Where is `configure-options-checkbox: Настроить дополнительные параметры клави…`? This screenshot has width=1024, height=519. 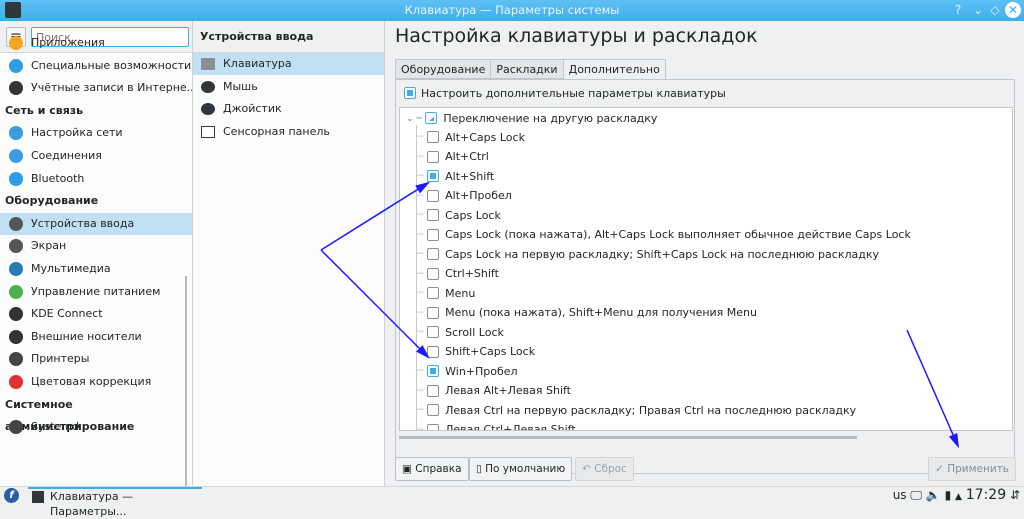 configure-options-checkbox: Настроить дополнительные параметры клави… is located at coordinates (565, 93).